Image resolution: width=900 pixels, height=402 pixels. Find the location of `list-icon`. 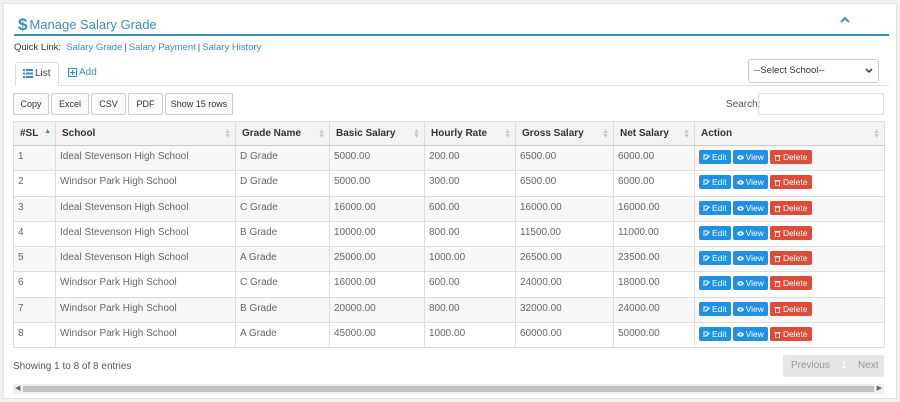

list-icon is located at coordinates (28, 73).